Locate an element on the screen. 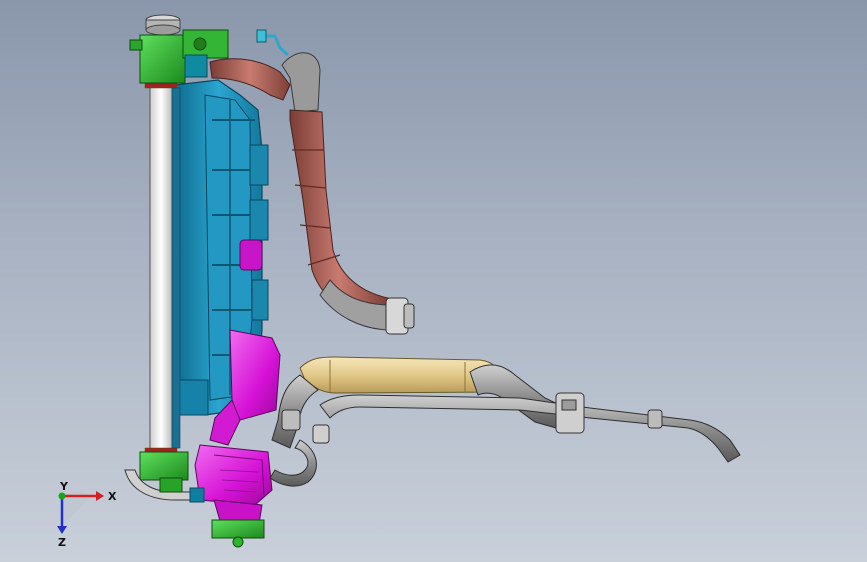 Image resolution: width=867 pixels, height=562 pixels. triad-y-axis-dot-icon is located at coordinates (62, 496).